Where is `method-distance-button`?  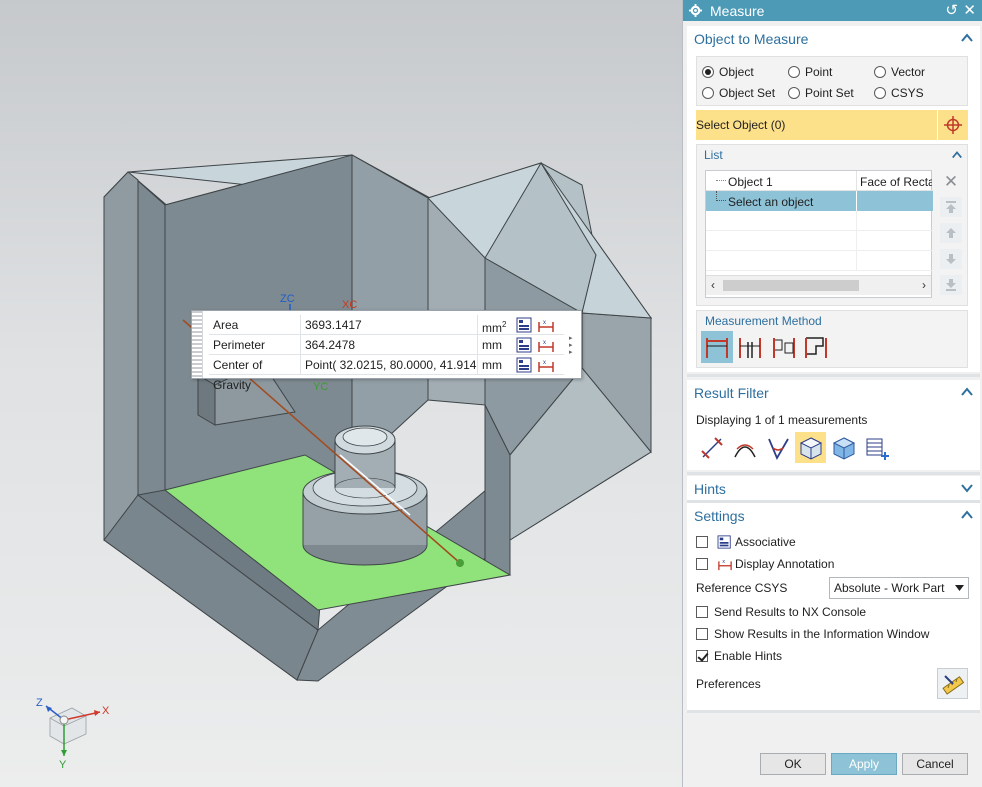
method-distance-button is located at coordinates (717, 347).